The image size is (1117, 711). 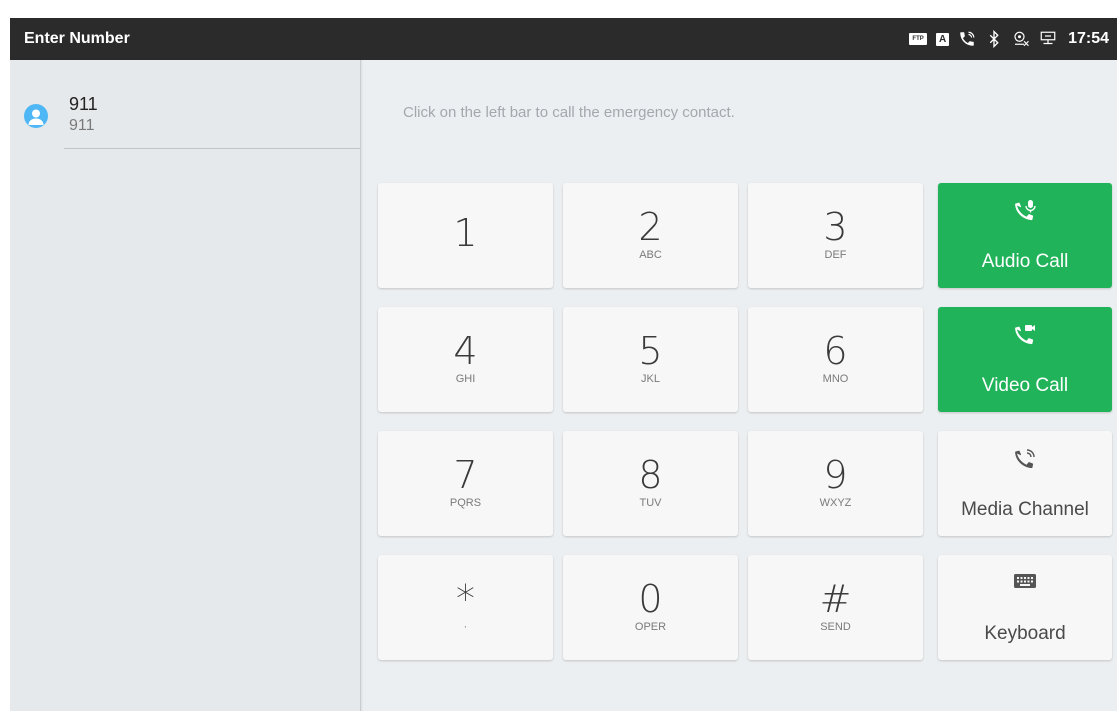 I want to click on network-icon, so click(x=1048, y=39).